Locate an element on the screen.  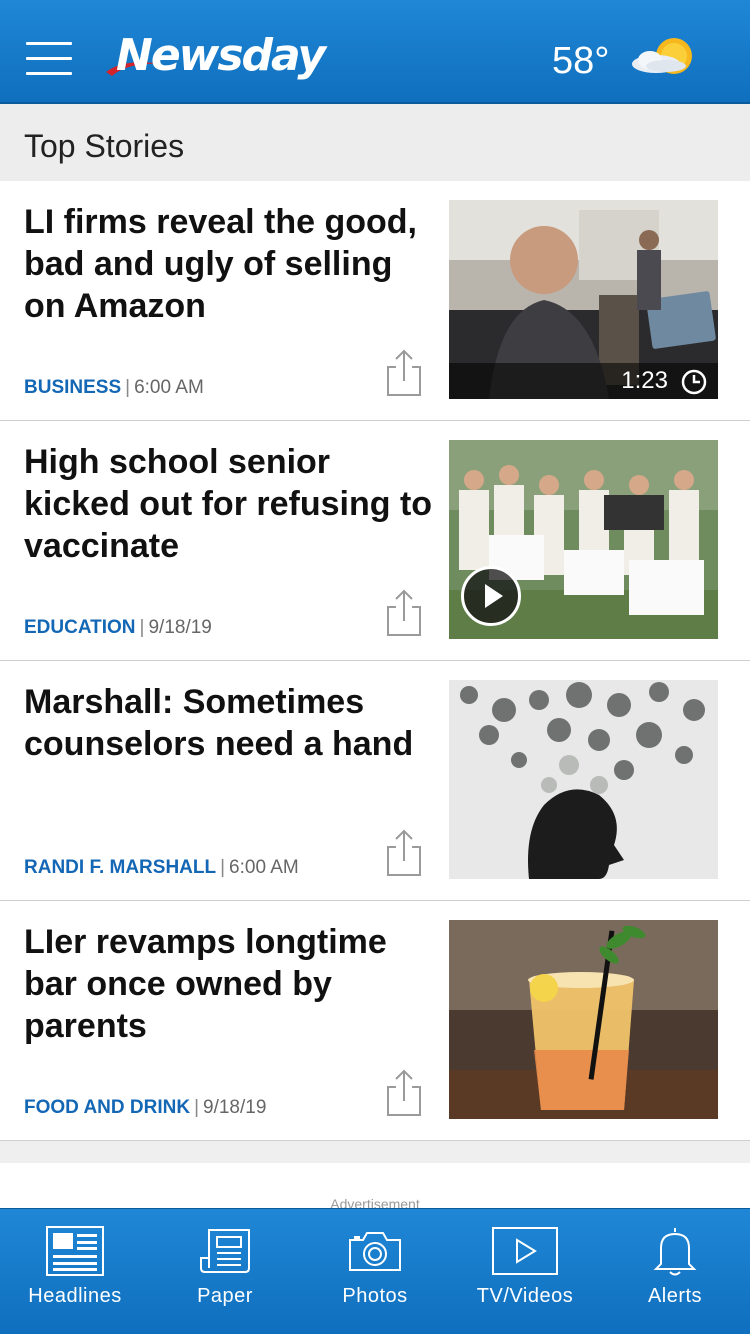
tab-headlines: Headlines is located at coordinates (75, 1271).